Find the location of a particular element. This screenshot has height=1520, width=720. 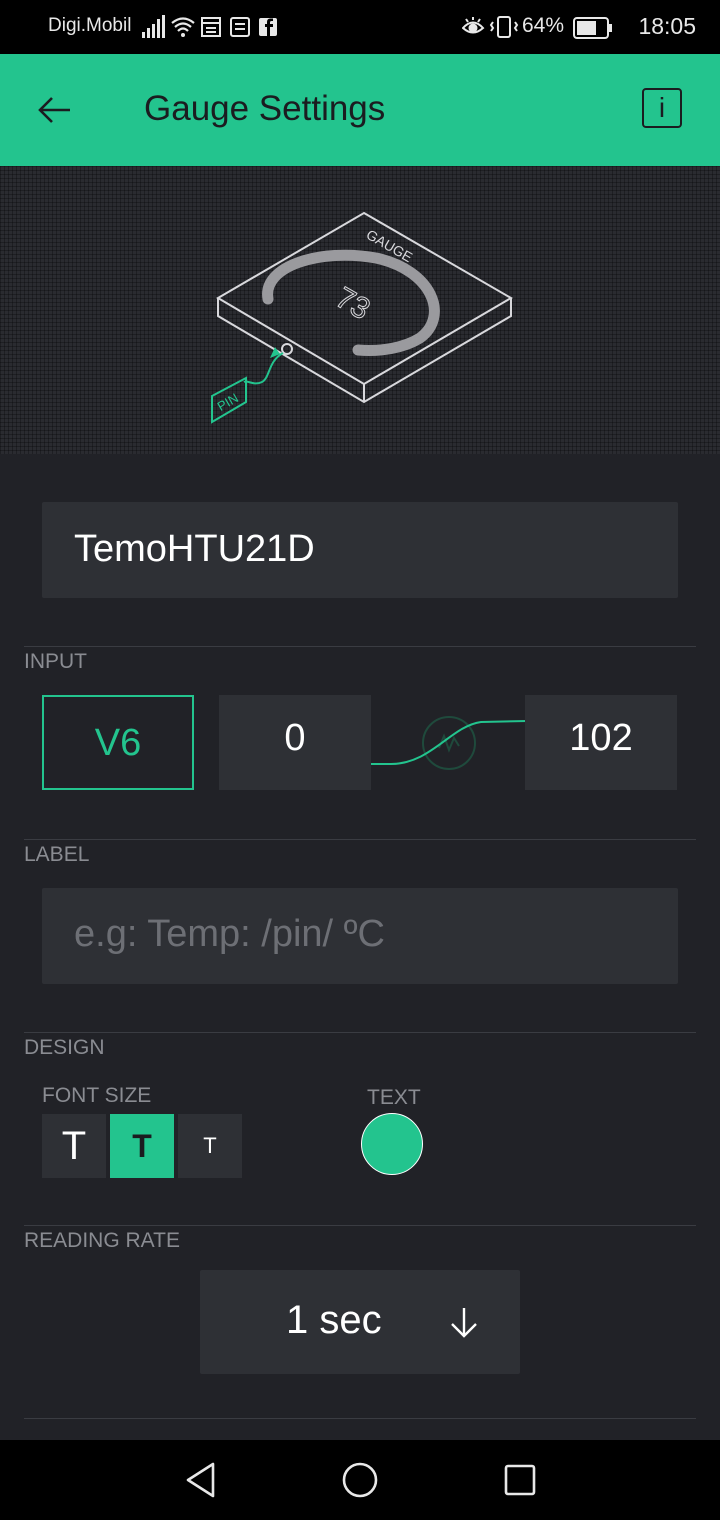

widget-name-field: TemoHTU21D is located at coordinates (360, 550).